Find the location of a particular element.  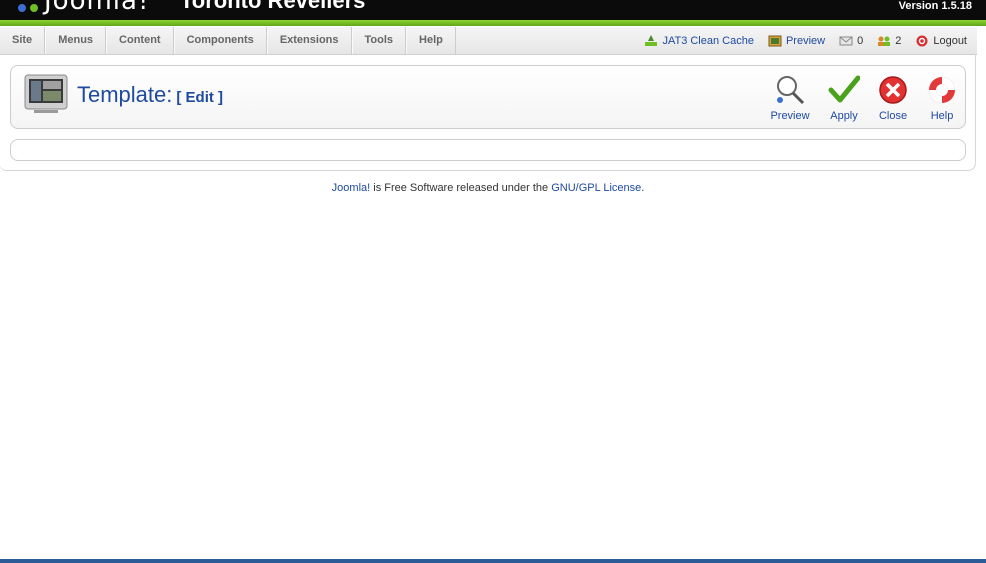

menu-tools: Tools is located at coordinates (379, 40).